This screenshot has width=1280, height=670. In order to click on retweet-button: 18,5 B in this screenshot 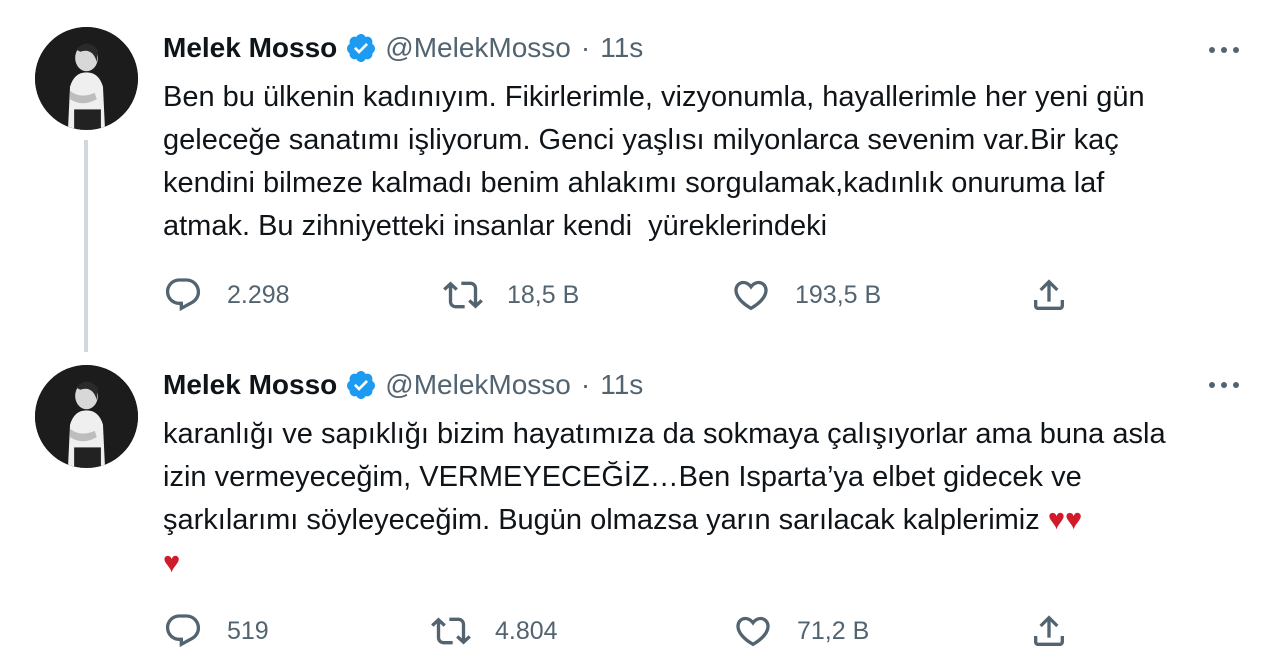, I will do `click(511, 295)`.